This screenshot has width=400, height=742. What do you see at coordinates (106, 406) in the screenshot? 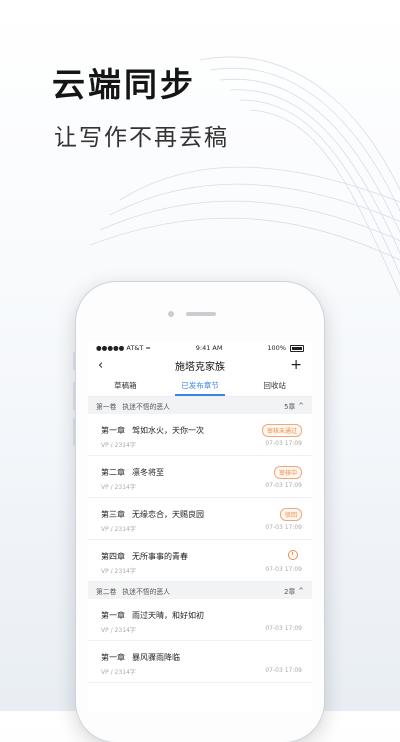
I see `volume-name: 第一卷` at bounding box center [106, 406].